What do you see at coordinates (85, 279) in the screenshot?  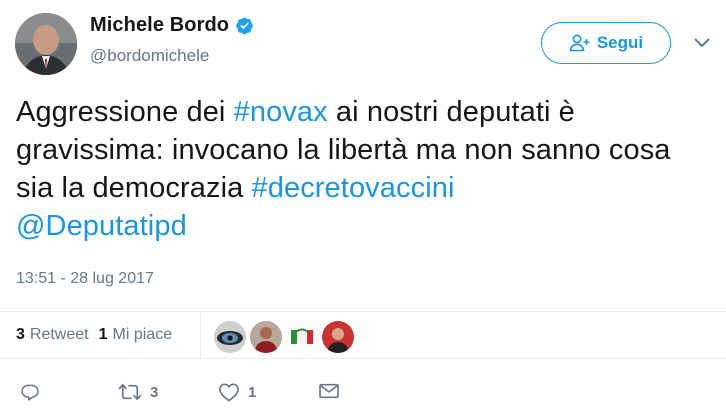 I see `tweet-timestamp: 13:51 - 28 lug 2017` at bounding box center [85, 279].